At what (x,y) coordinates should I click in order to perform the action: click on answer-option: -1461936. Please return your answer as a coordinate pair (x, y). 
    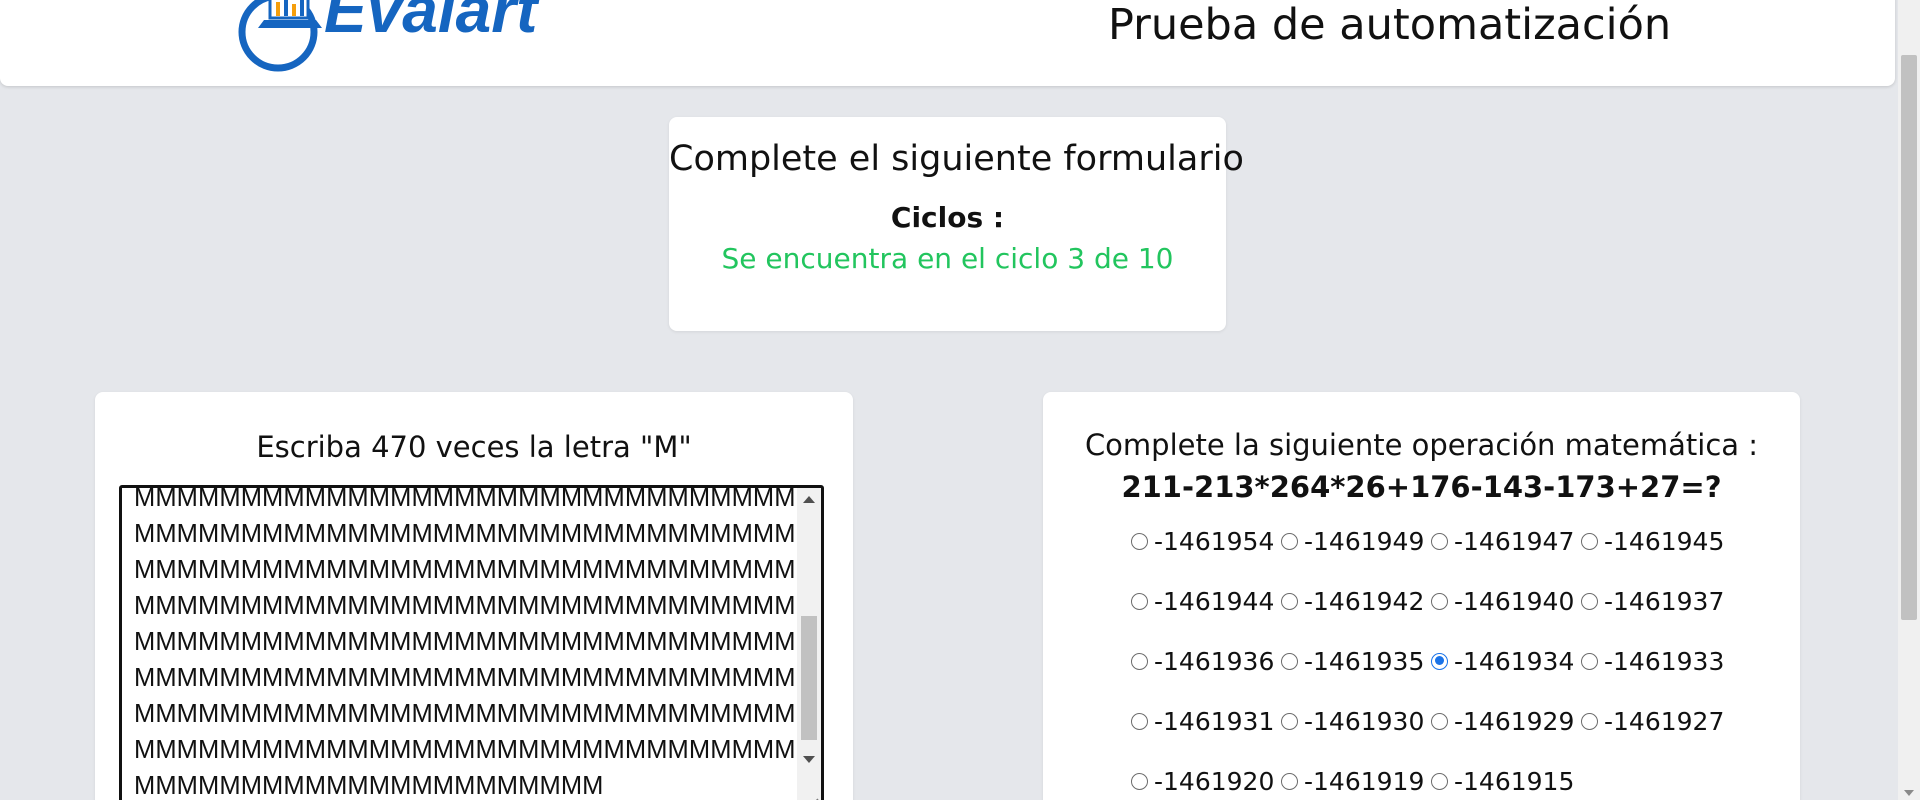
    Looking at the image, I should click on (1206, 661).